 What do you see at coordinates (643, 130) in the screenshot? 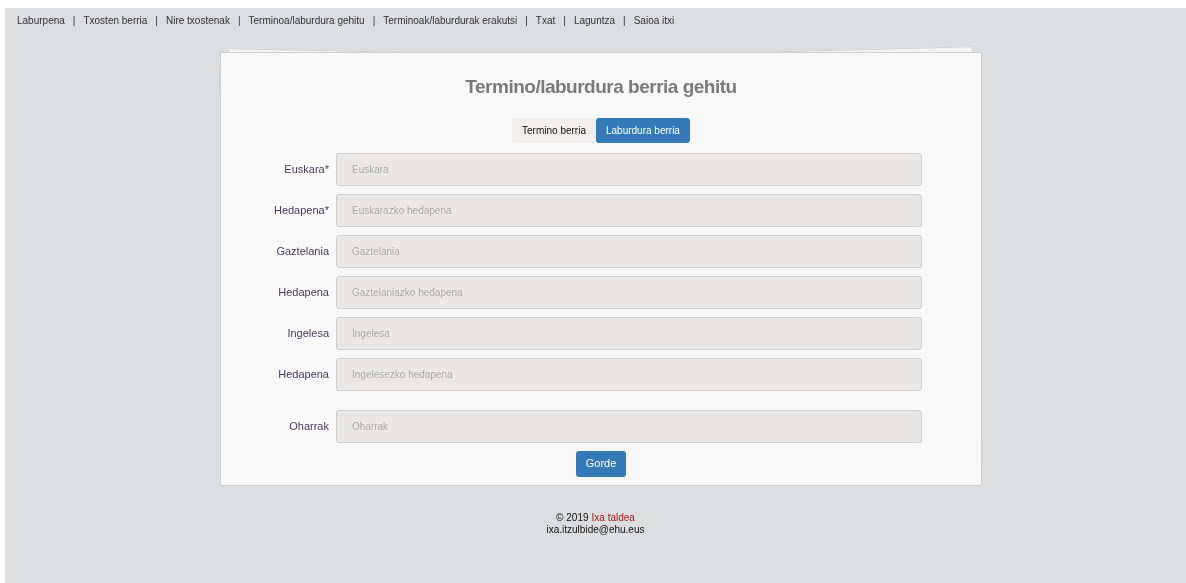
I see `tab: Laburdura berria` at bounding box center [643, 130].